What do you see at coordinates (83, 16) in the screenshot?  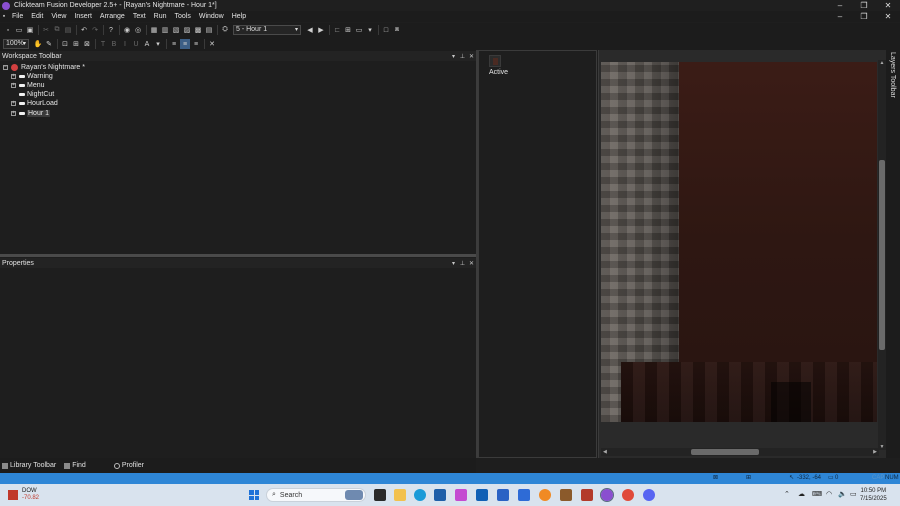 I see `menu-insert: Insert` at bounding box center [83, 16].